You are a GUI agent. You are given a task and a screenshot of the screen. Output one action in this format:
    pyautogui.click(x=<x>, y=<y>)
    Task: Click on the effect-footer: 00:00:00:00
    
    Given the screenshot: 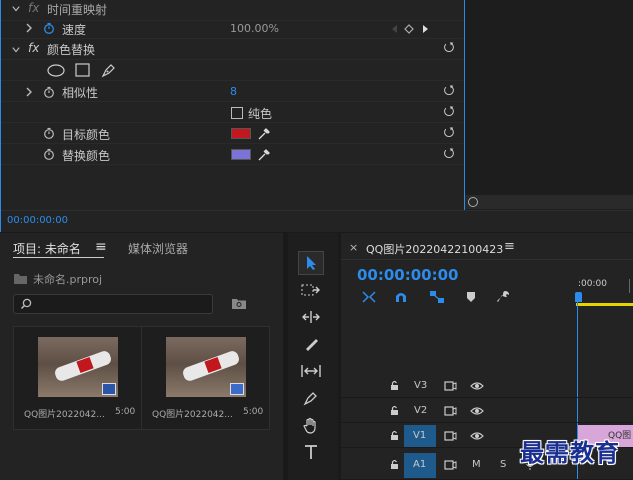 What is the action you would take?
    pyautogui.click(x=317, y=221)
    